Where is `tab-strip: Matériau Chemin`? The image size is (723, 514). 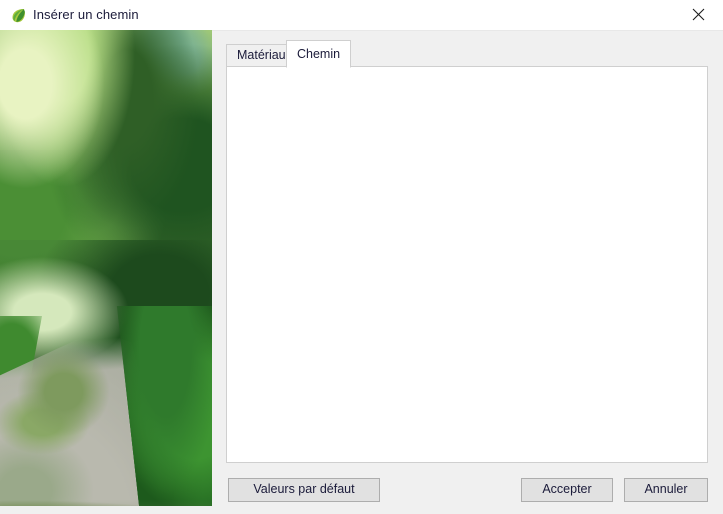 tab-strip: Matériau Chemin is located at coordinates (467, 54).